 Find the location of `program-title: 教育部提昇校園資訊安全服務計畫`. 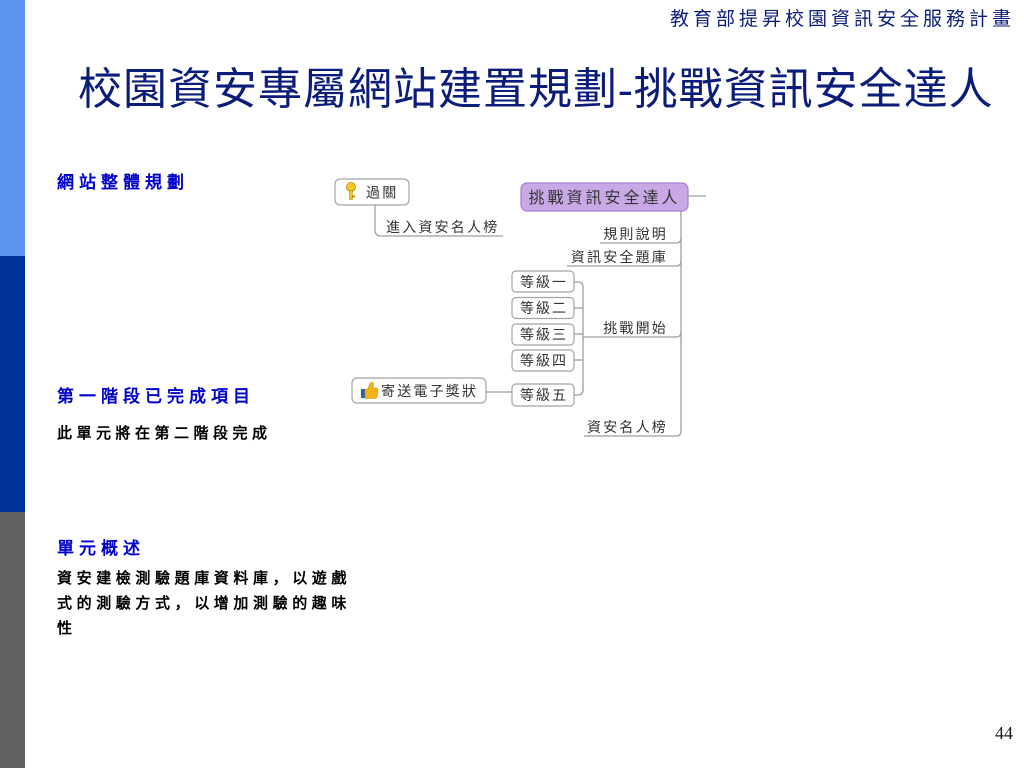

program-title: 教育部提昇校園資訊安全服務計畫 is located at coordinates (842, 19).